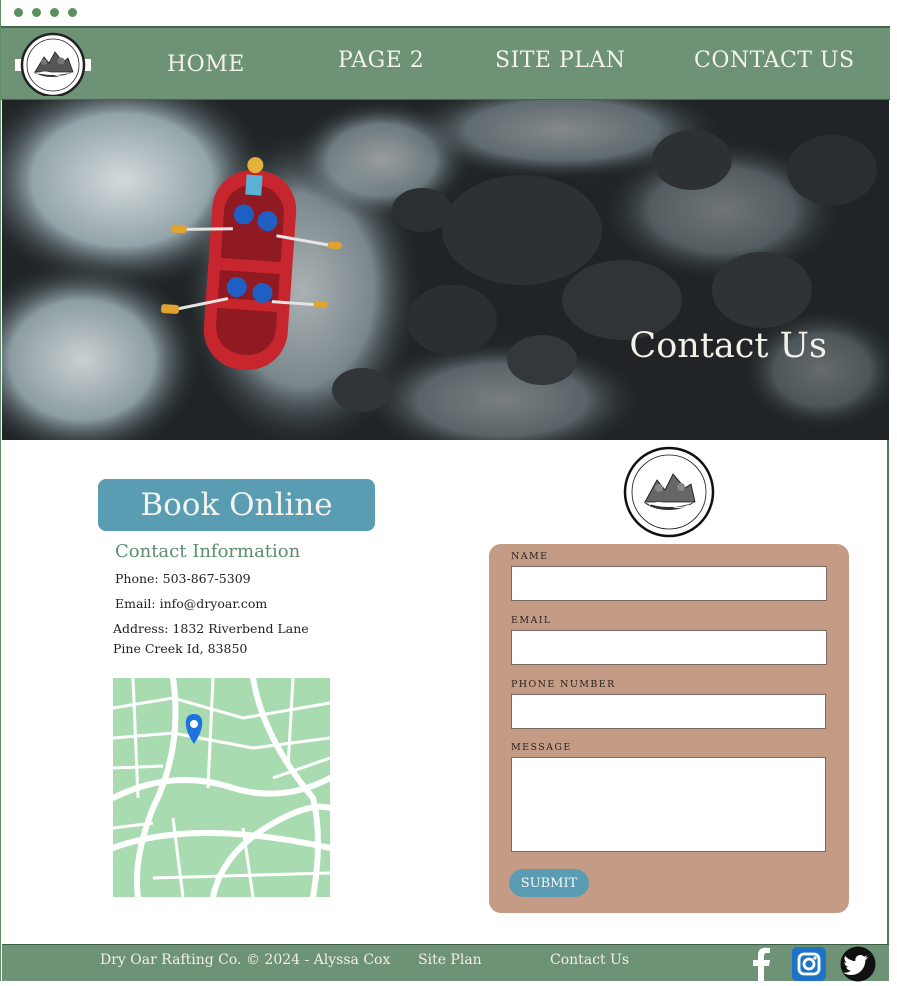  What do you see at coordinates (450, 960) in the screenshot?
I see `footer-site-plan-link: Site Plan` at bounding box center [450, 960].